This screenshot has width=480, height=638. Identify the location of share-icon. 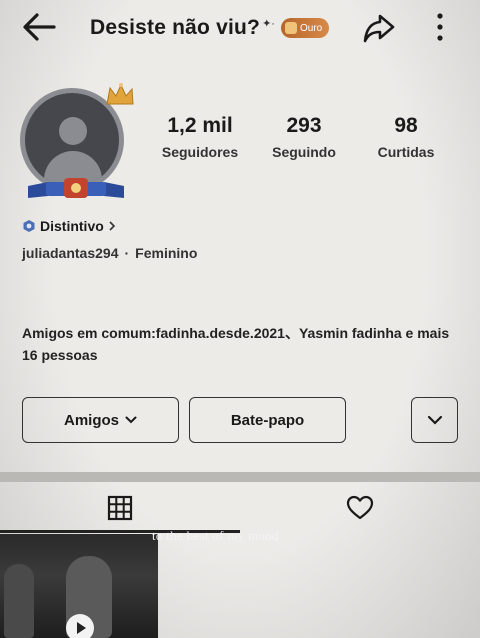
(379, 28).